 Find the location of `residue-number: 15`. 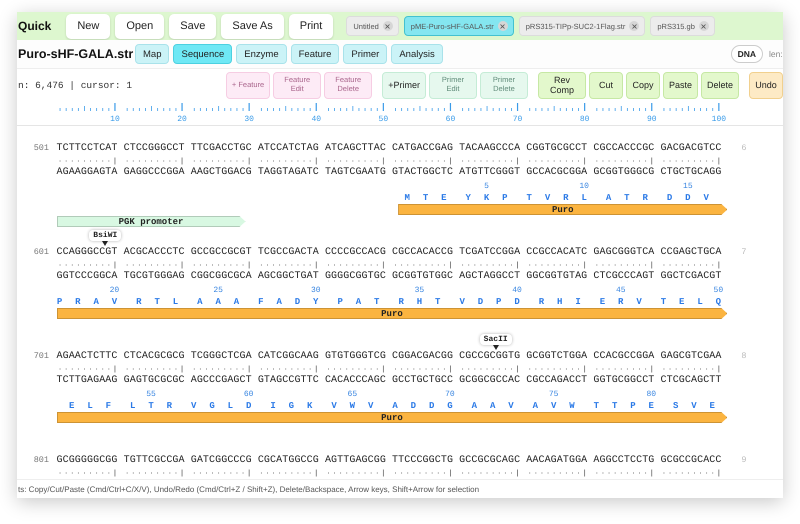

residue-number: 15 is located at coordinates (688, 186).